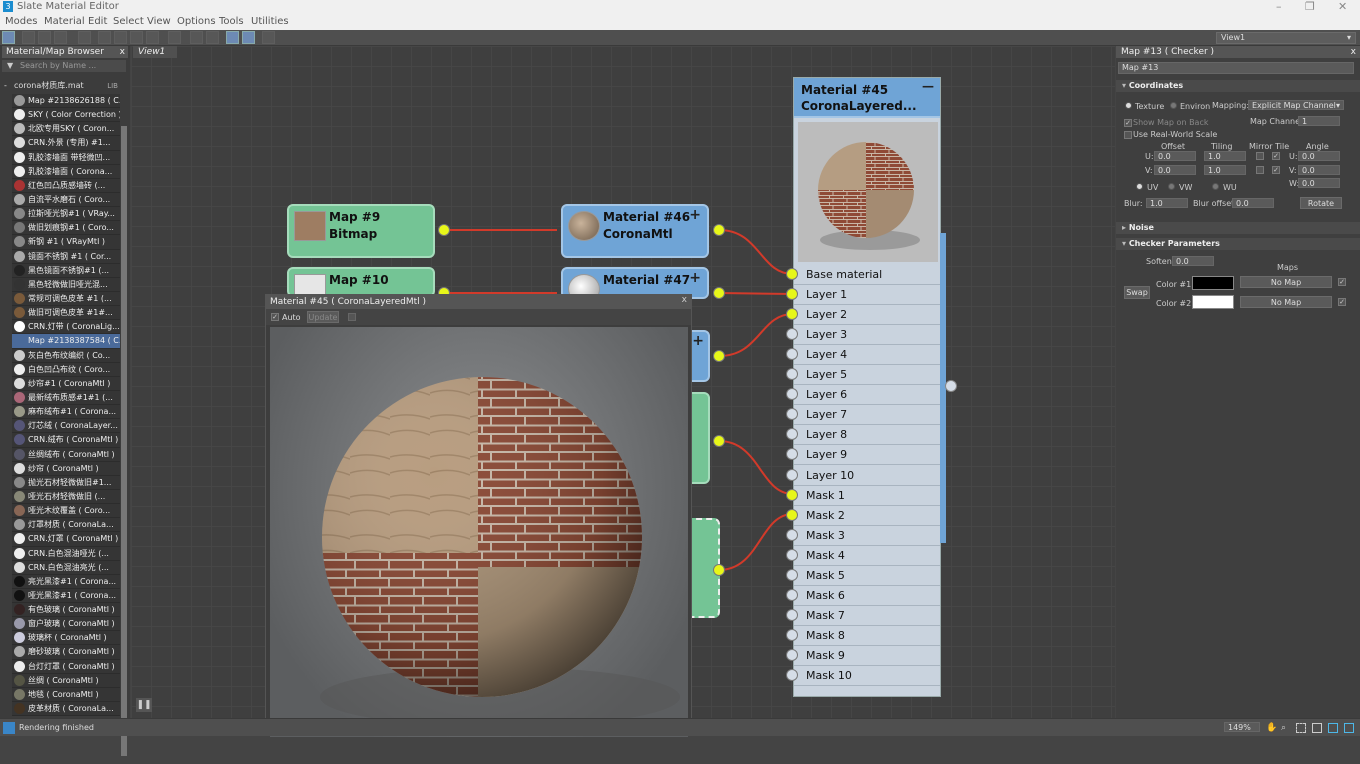  What do you see at coordinates (1193, 261) in the screenshot?
I see `soften-spinner: 0.0` at bounding box center [1193, 261].